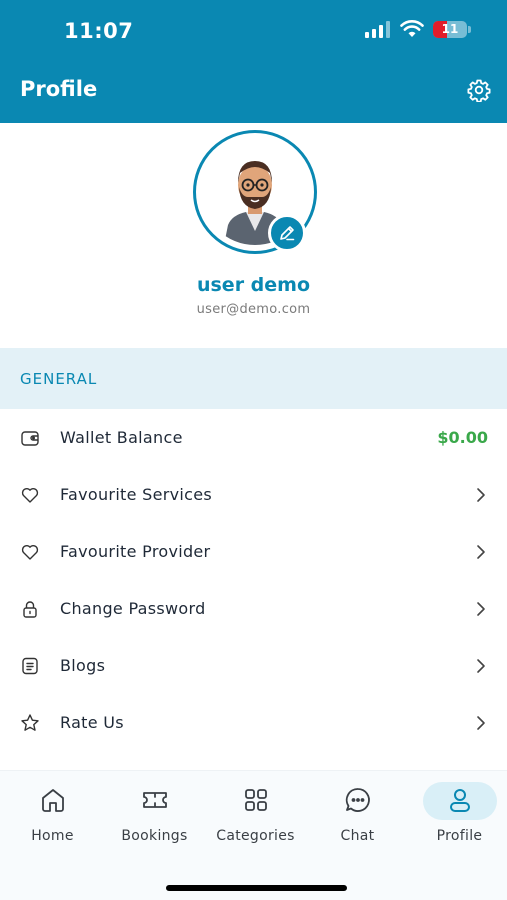  Describe the element at coordinates (253, 723) in the screenshot. I see `menu-item-rate-us: Rate Us` at that location.